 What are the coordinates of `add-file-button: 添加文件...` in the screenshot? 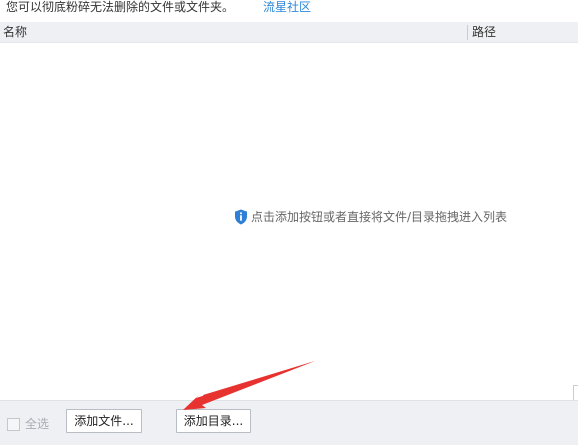 It's located at (104, 421).